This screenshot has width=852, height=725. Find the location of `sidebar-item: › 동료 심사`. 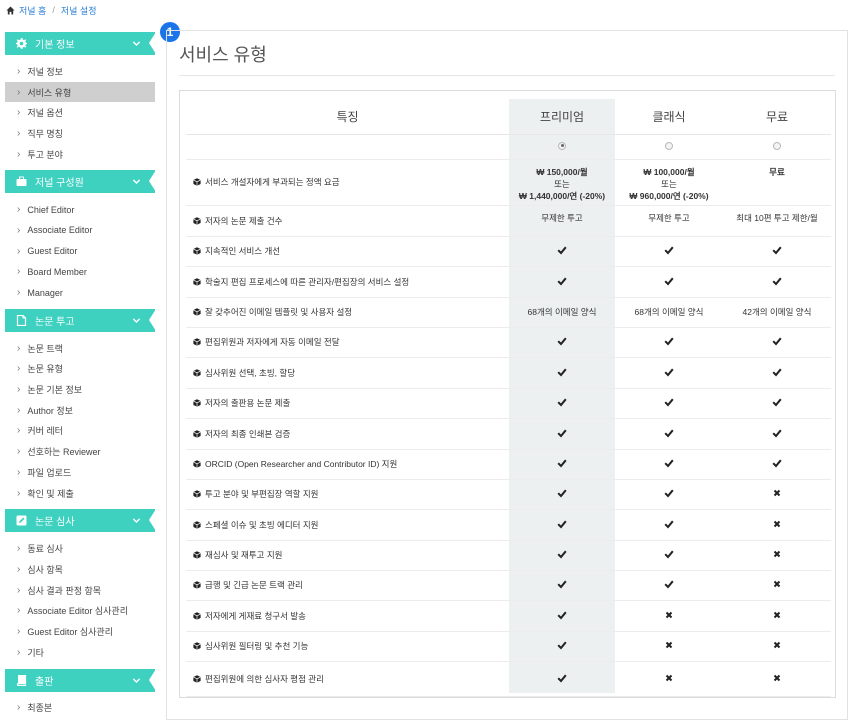

sidebar-item: › 동료 심사 is located at coordinates (80, 548).